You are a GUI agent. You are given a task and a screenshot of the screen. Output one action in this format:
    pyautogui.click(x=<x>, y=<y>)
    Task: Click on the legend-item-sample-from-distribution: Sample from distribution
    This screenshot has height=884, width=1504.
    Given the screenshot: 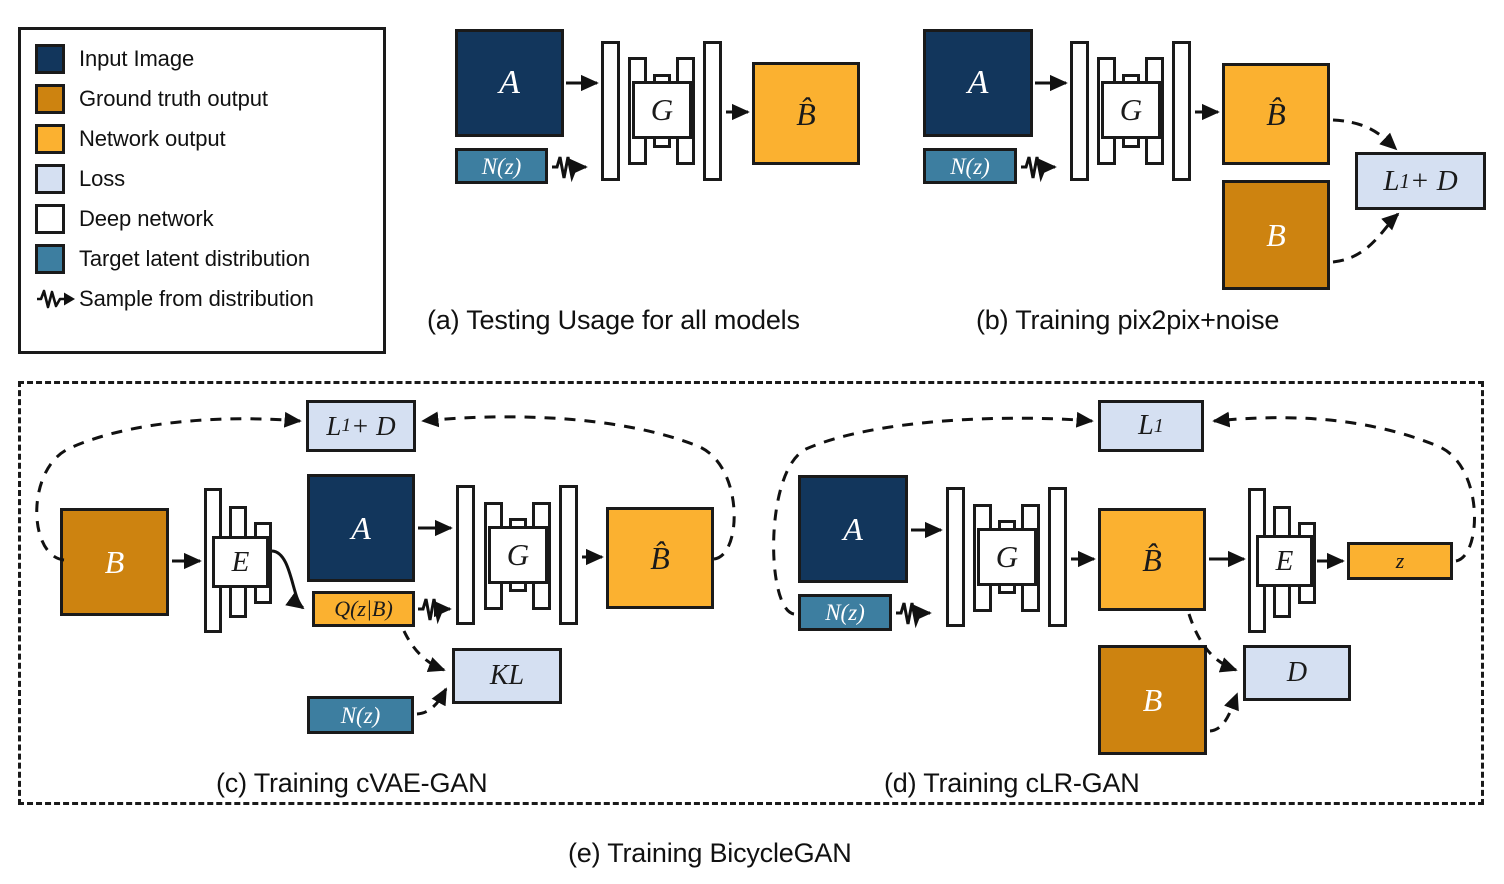 What is the action you would take?
    pyautogui.click(x=209, y=299)
    